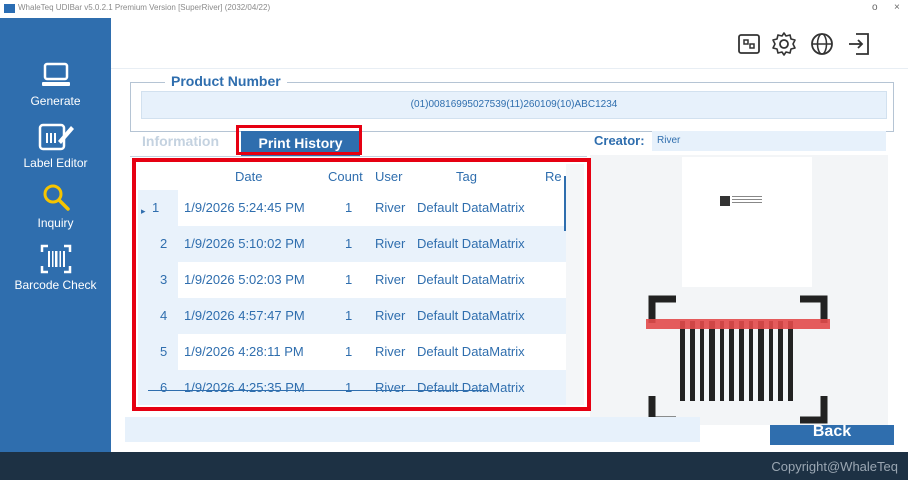  I want to click on logout-icon, so click(859, 44).